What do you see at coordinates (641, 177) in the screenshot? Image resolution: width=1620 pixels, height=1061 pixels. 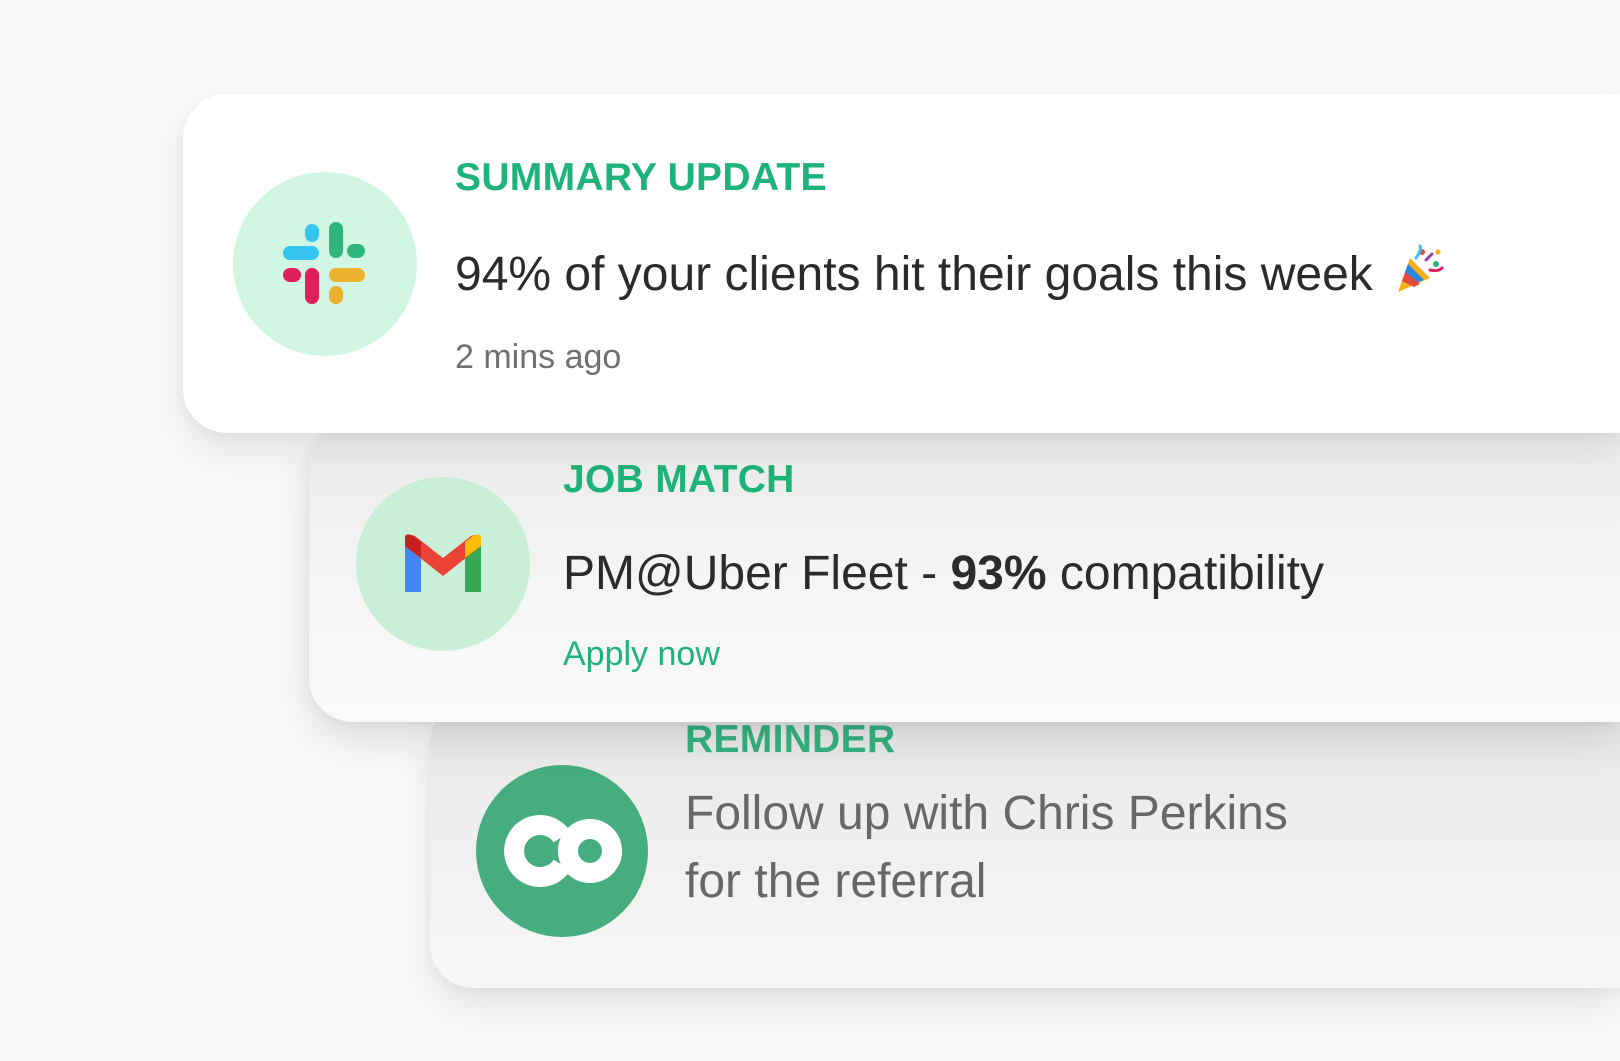 I see `notification-category: SUMMARY UPDATE` at bounding box center [641, 177].